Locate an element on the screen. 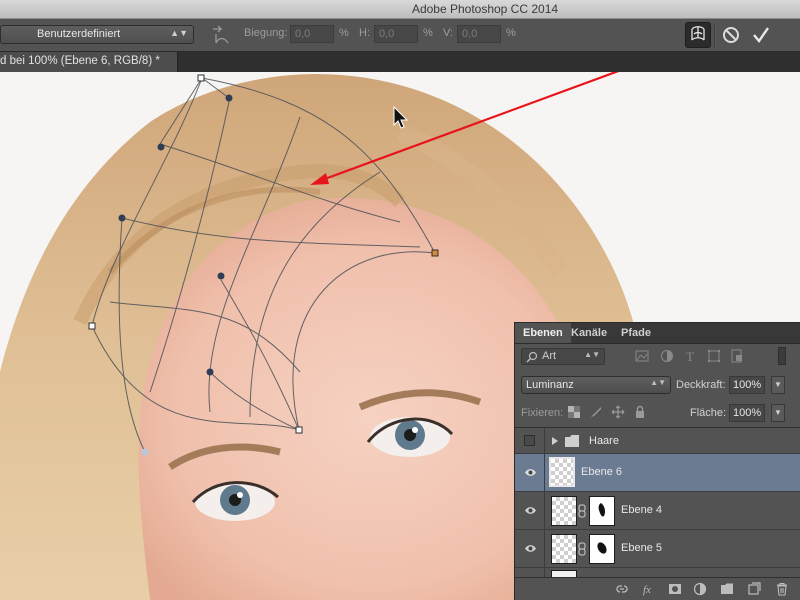  h-unit: % is located at coordinates (428, 33).